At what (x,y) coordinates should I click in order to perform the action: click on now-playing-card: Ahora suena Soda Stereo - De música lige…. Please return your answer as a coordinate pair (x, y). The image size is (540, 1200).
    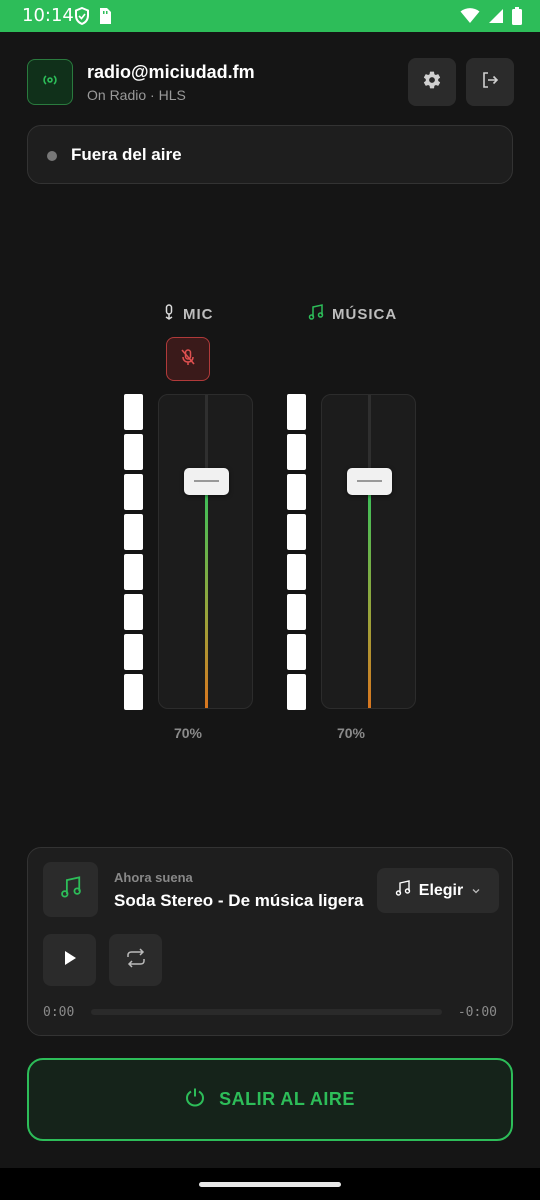
    Looking at the image, I should click on (270, 941).